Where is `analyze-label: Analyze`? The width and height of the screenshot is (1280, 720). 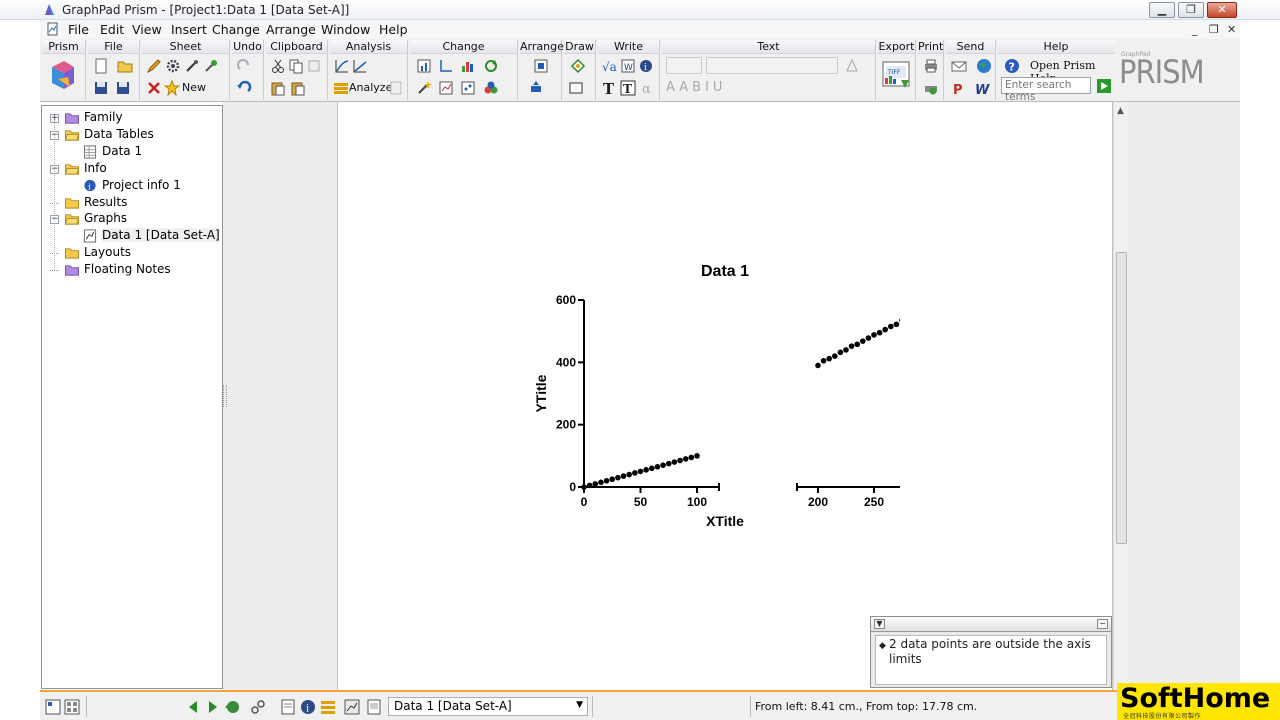 analyze-label: Analyze is located at coordinates (370, 87).